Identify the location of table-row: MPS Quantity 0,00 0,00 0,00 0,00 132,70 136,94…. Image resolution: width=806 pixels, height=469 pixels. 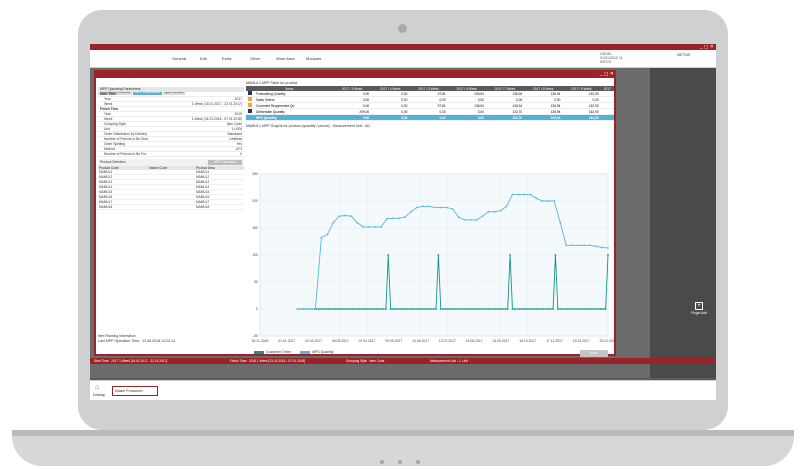
(430, 117).